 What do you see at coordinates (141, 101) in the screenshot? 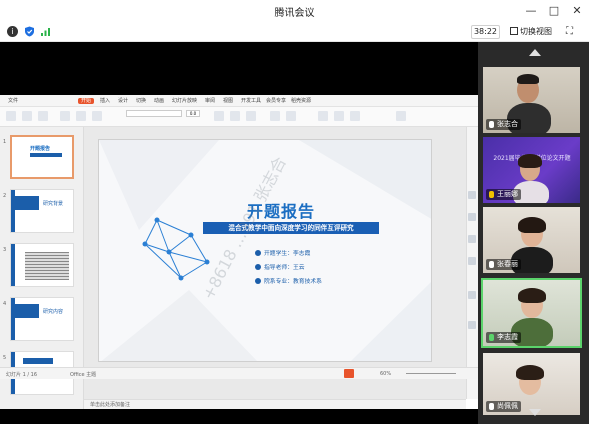
I see `menu-item: 切换` at bounding box center [141, 101].